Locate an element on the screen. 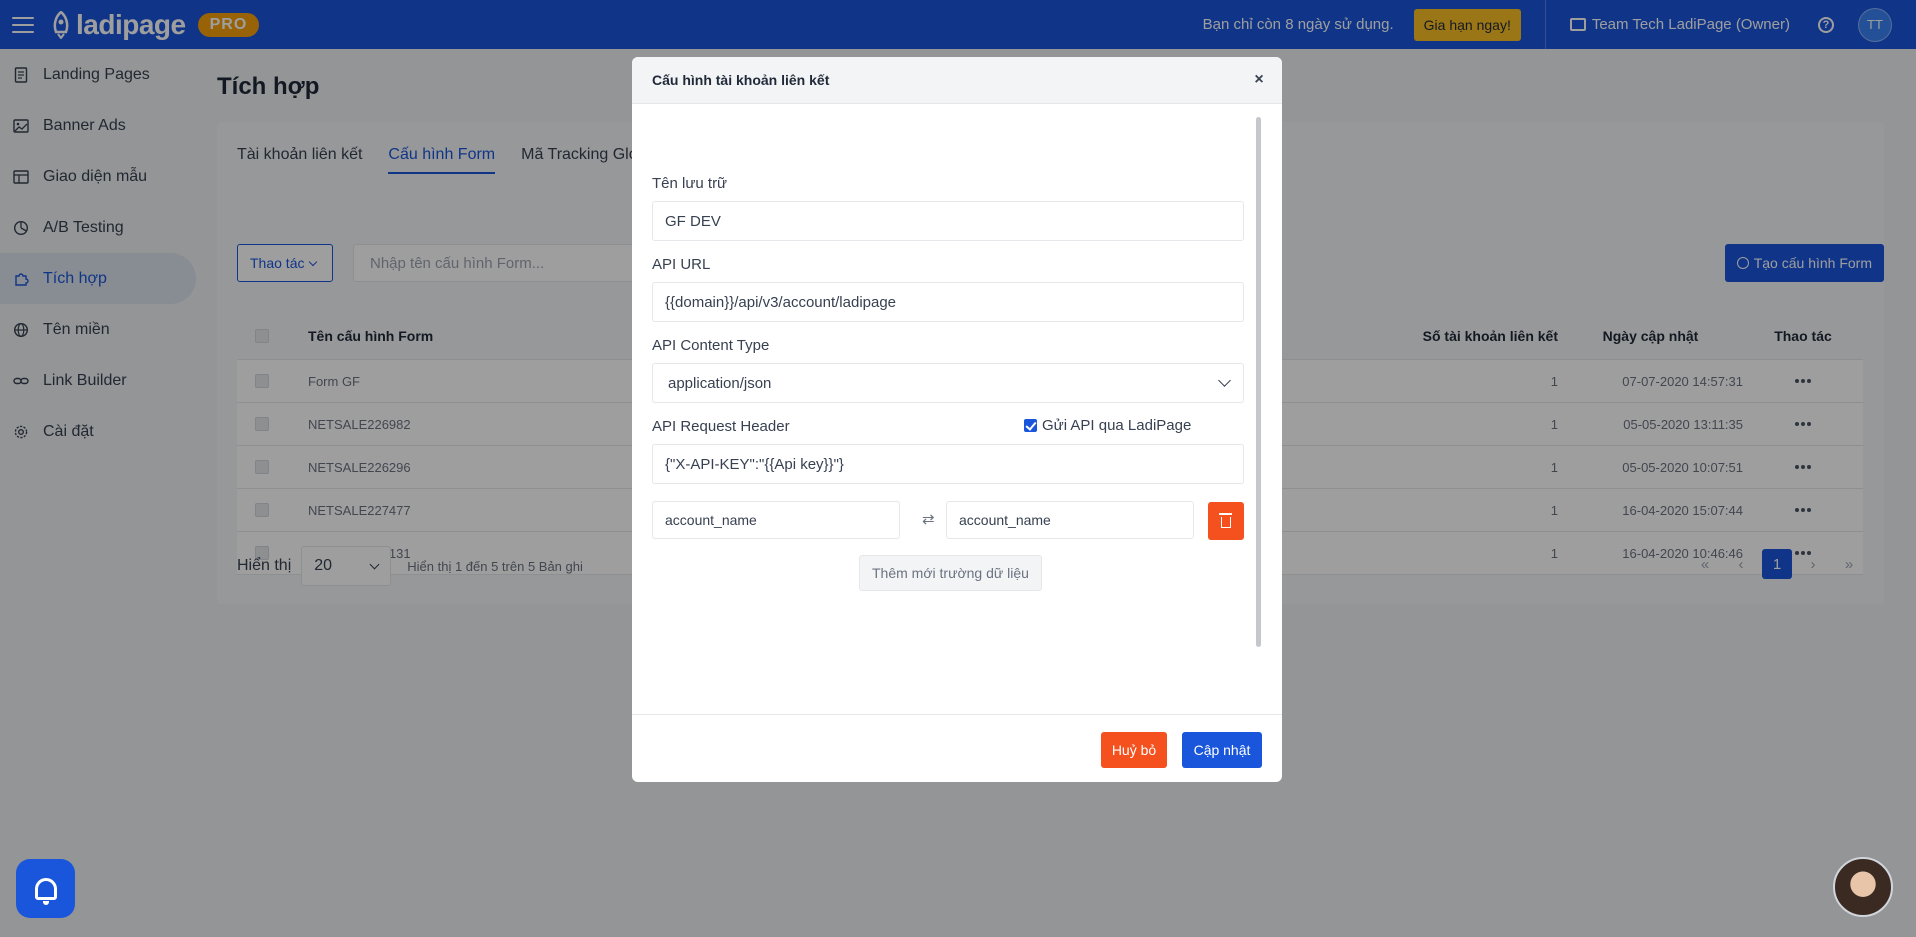 The height and width of the screenshot is (937, 1916). notification-button is located at coordinates (45, 888).